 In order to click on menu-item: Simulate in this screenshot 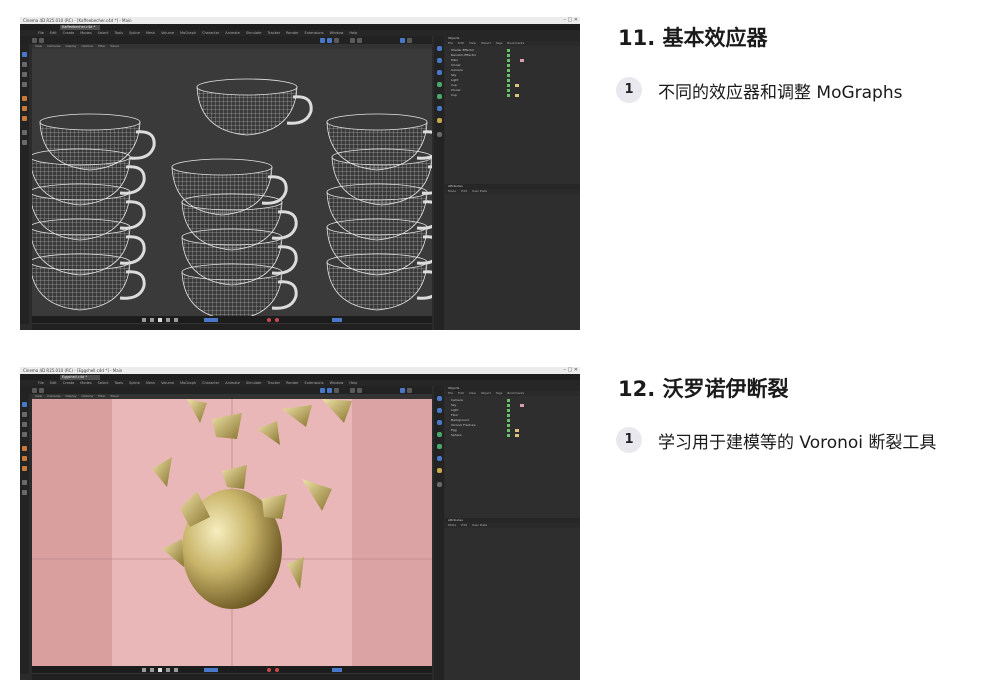, I will do `click(253, 383)`.